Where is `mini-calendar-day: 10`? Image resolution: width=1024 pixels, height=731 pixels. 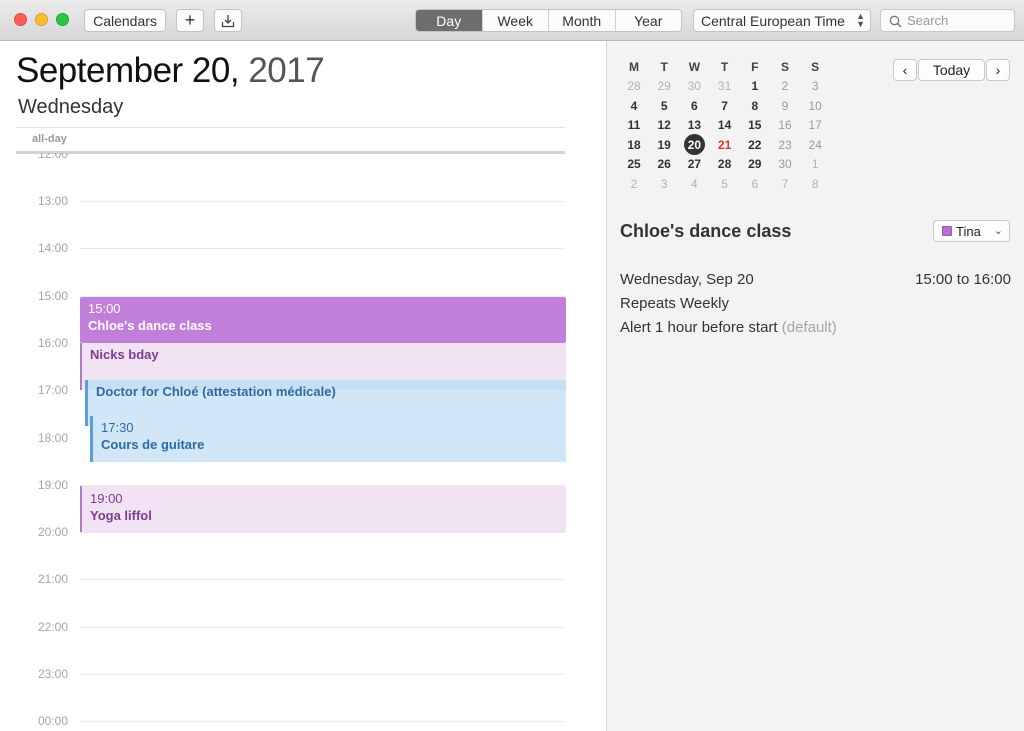
mini-calendar-day: 10 is located at coordinates (815, 106).